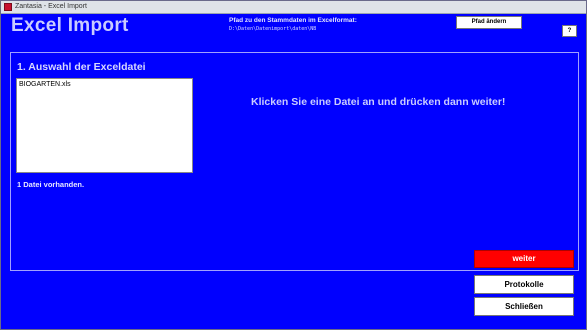 This screenshot has width=587, height=330. What do you see at coordinates (524, 284) in the screenshot?
I see `logs-button: Protokolle` at bounding box center [524, 284].